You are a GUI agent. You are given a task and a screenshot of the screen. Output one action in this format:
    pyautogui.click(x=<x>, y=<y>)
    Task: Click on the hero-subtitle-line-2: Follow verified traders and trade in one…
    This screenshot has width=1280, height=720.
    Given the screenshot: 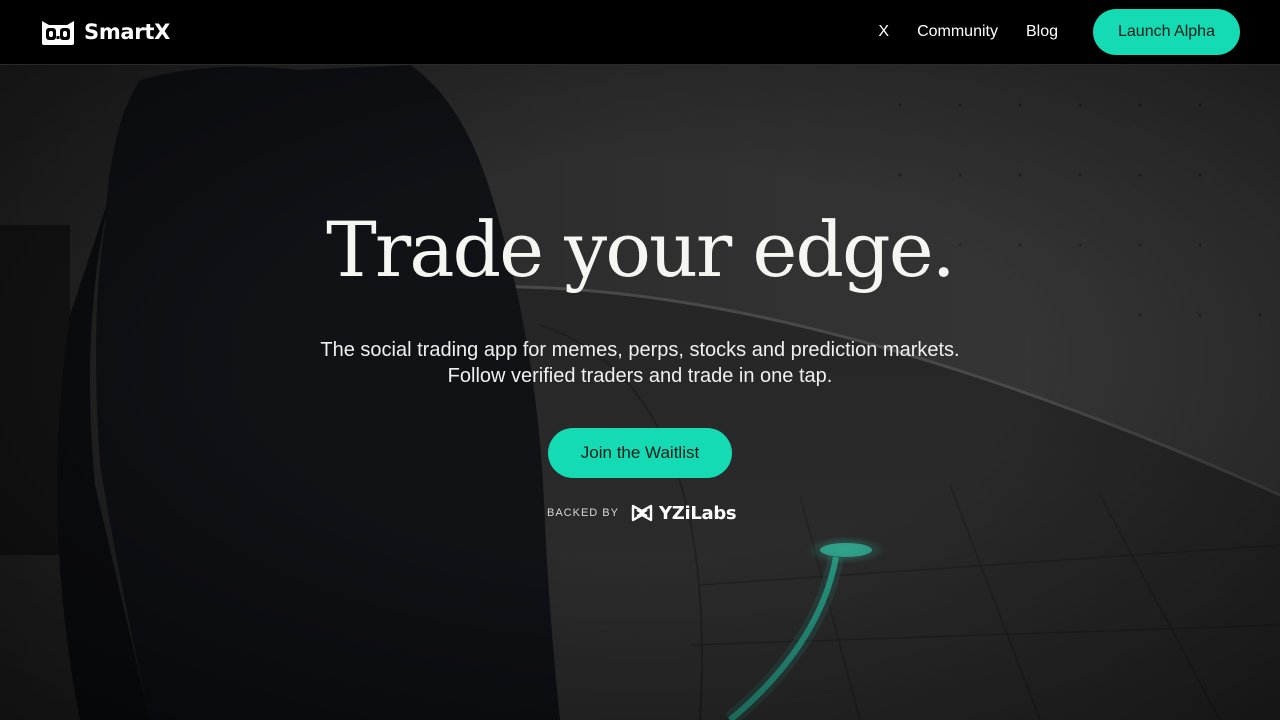 What is the action you would take?
    pyautogui.click(x=640, y=376)
    